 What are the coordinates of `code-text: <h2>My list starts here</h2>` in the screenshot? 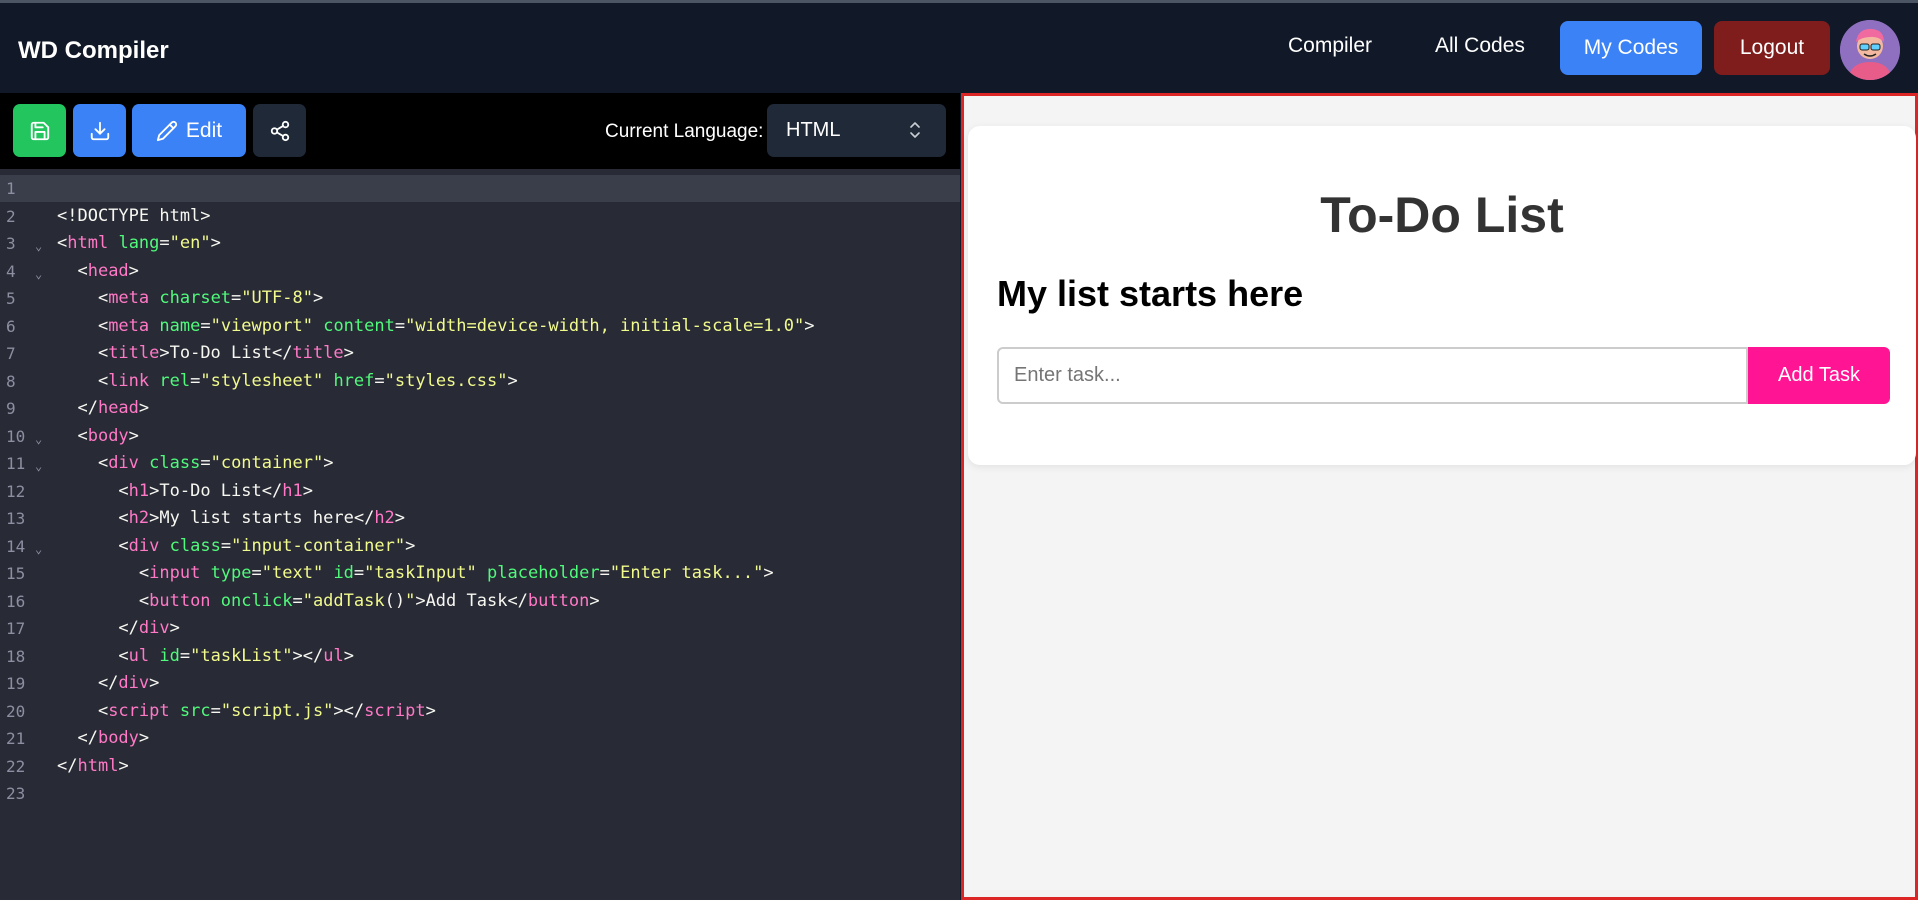 It's located at (231, 518).